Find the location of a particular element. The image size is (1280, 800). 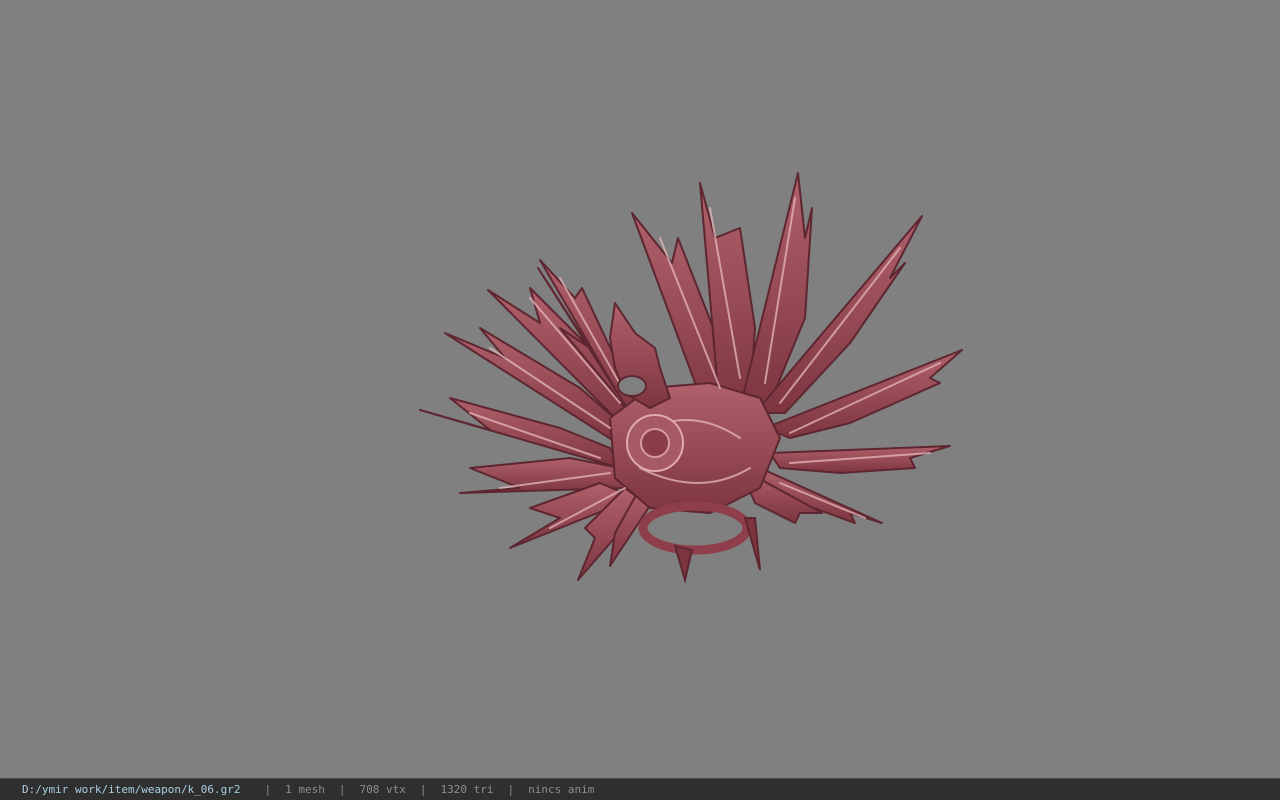

triangle-count: 1320 tri is located at coordinates (467, 789).